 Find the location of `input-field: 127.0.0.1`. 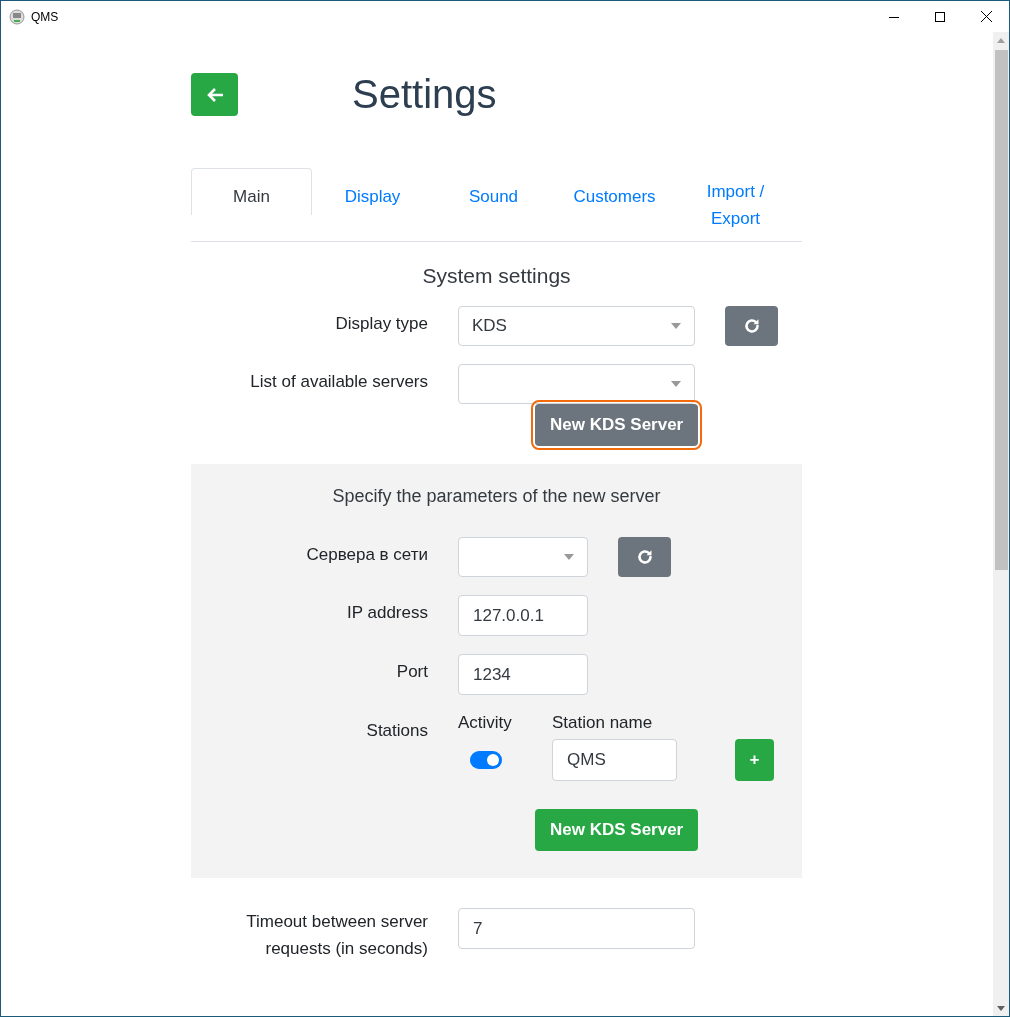

input-field: 127.0.0.1 is located at coordinates (523, 615).